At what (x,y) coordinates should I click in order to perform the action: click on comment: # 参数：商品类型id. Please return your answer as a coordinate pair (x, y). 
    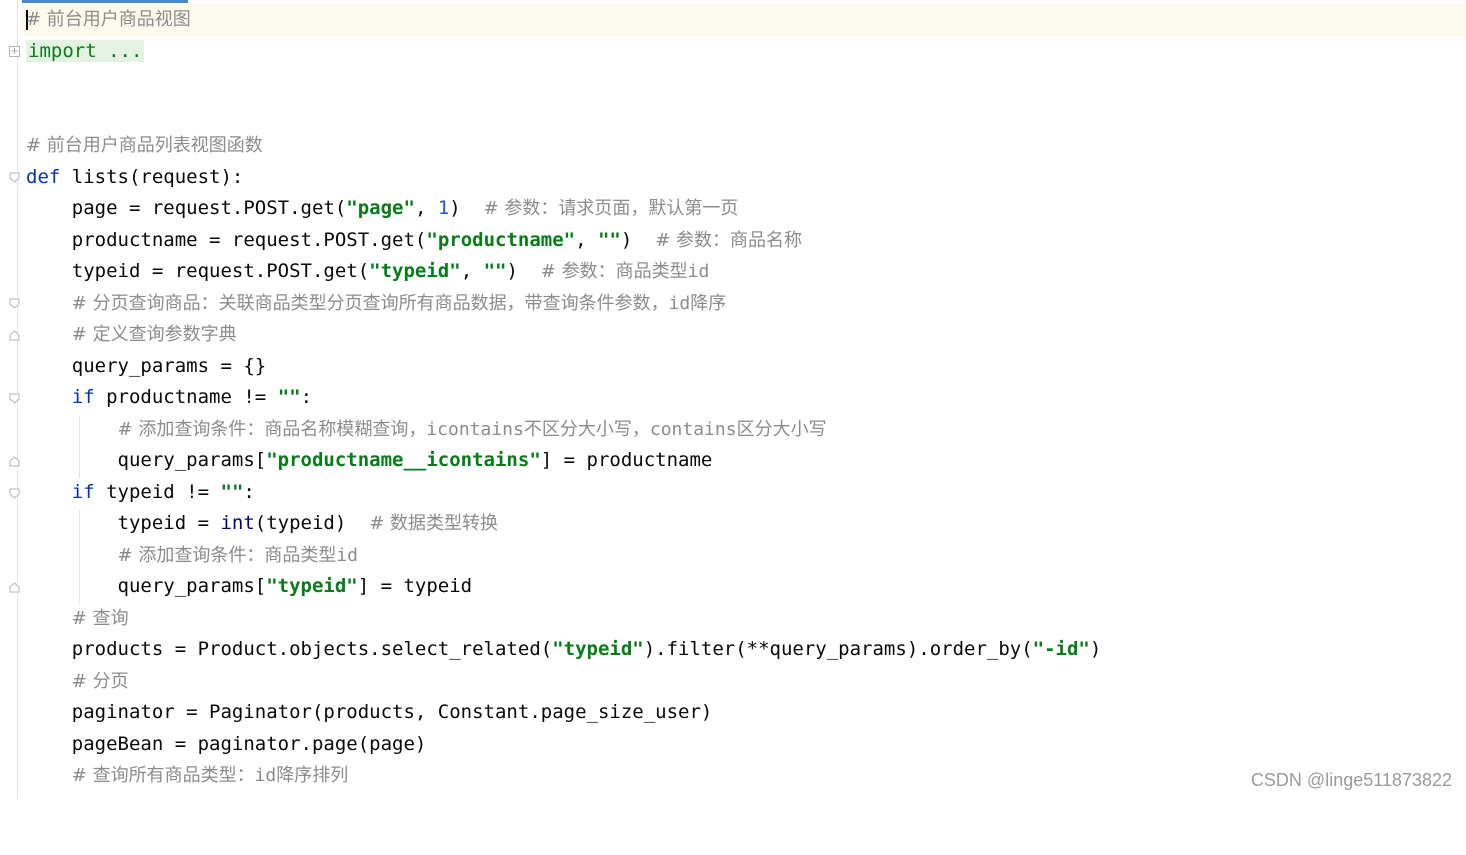
    Looking at the image, I should click on (625, 271).